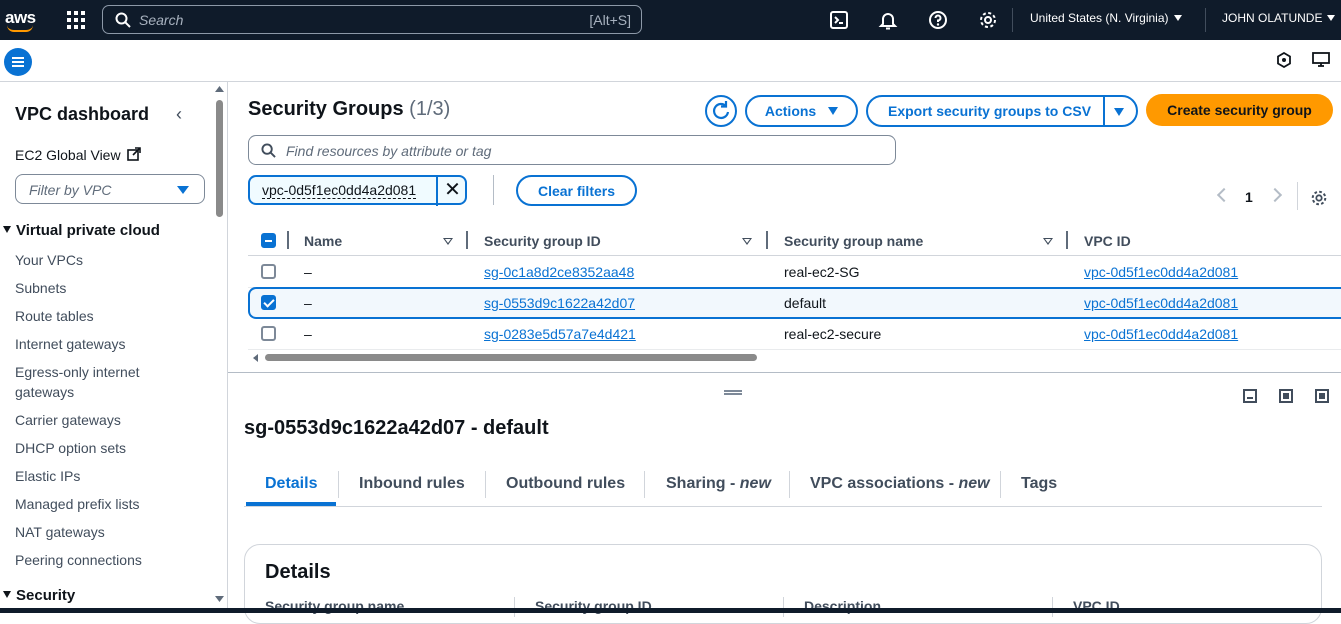  I want to click on page-number: 1, so click(1249, 197).